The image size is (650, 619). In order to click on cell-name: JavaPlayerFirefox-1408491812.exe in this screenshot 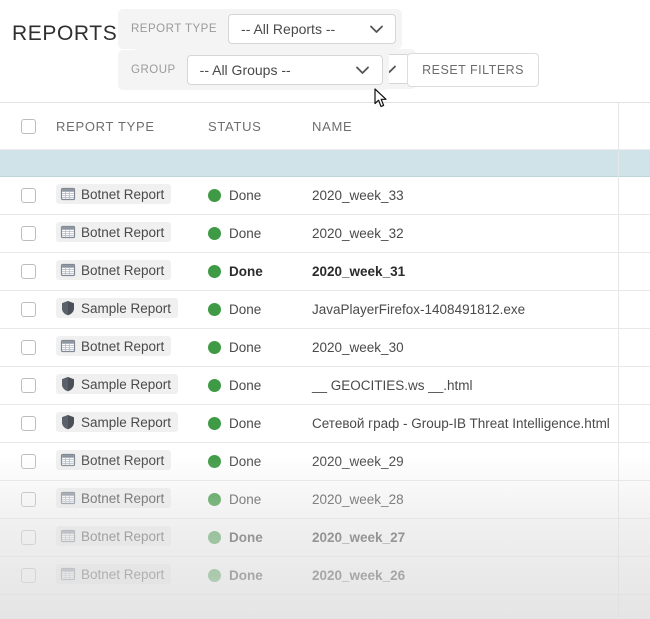, I will do `click(481, 310)`.